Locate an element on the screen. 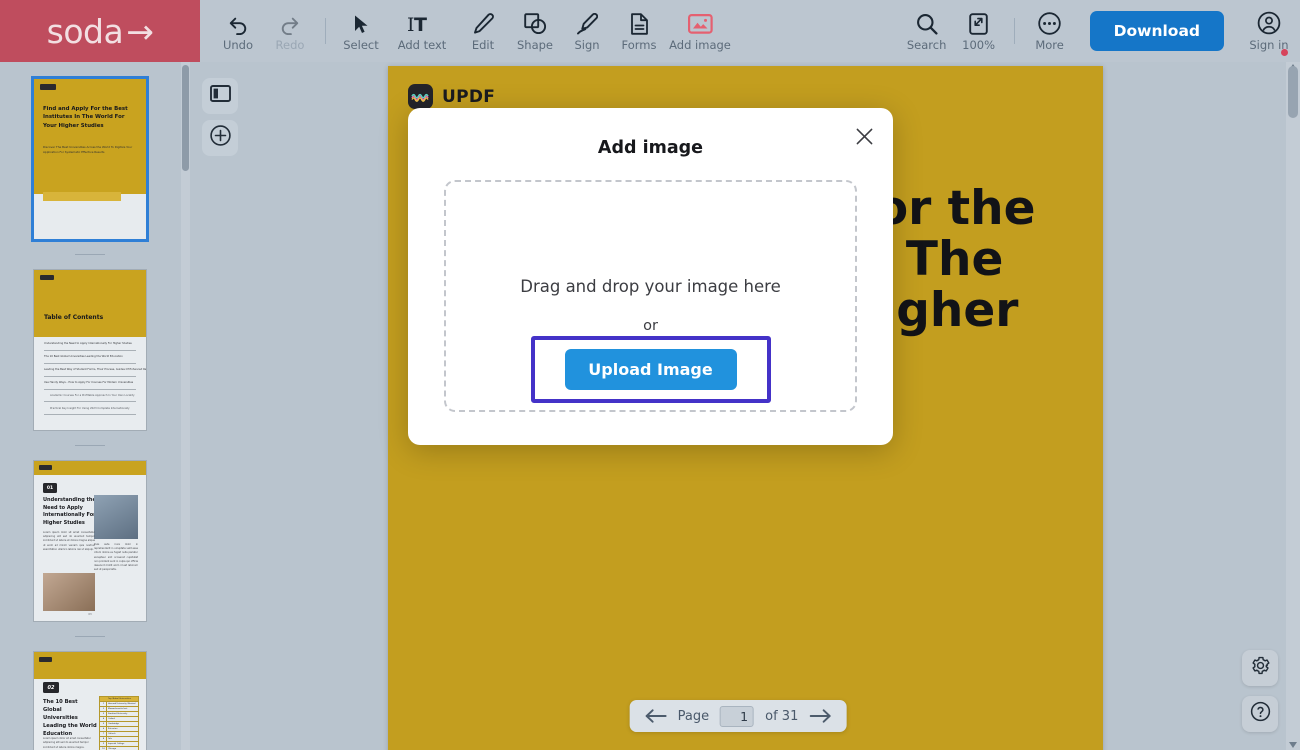 This screenshot has height=750, width=1300. edit-button: Edit is located at coordinates (483, 31).